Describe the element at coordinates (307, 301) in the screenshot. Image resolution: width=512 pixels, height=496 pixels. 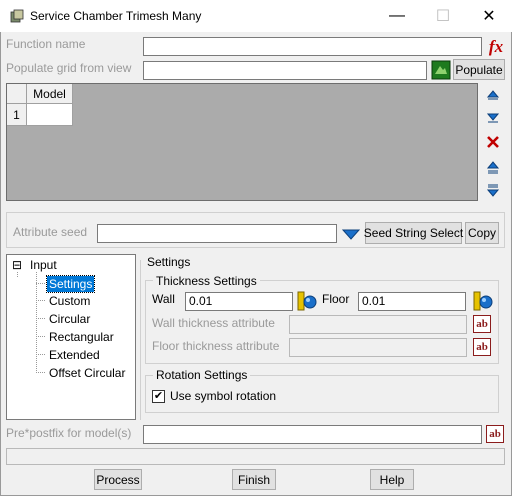
I see `wall-pick-icon` at that location.